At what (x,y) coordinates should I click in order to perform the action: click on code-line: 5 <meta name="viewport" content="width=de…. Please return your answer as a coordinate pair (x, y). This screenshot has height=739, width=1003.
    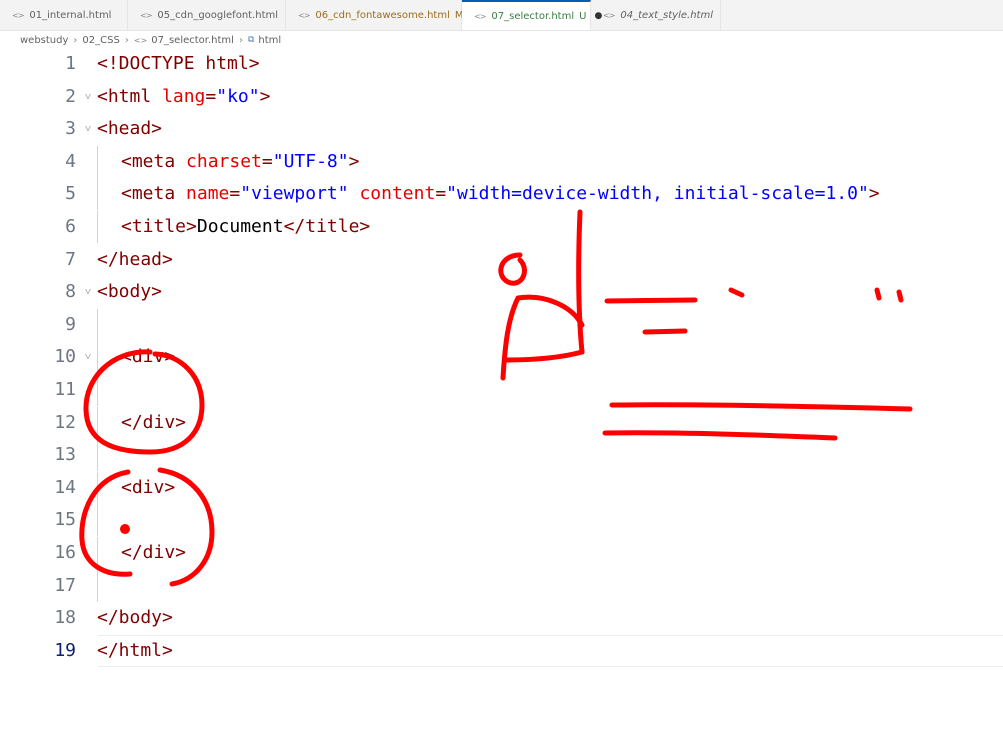
    Looking at the image, I should click on (501, 194).